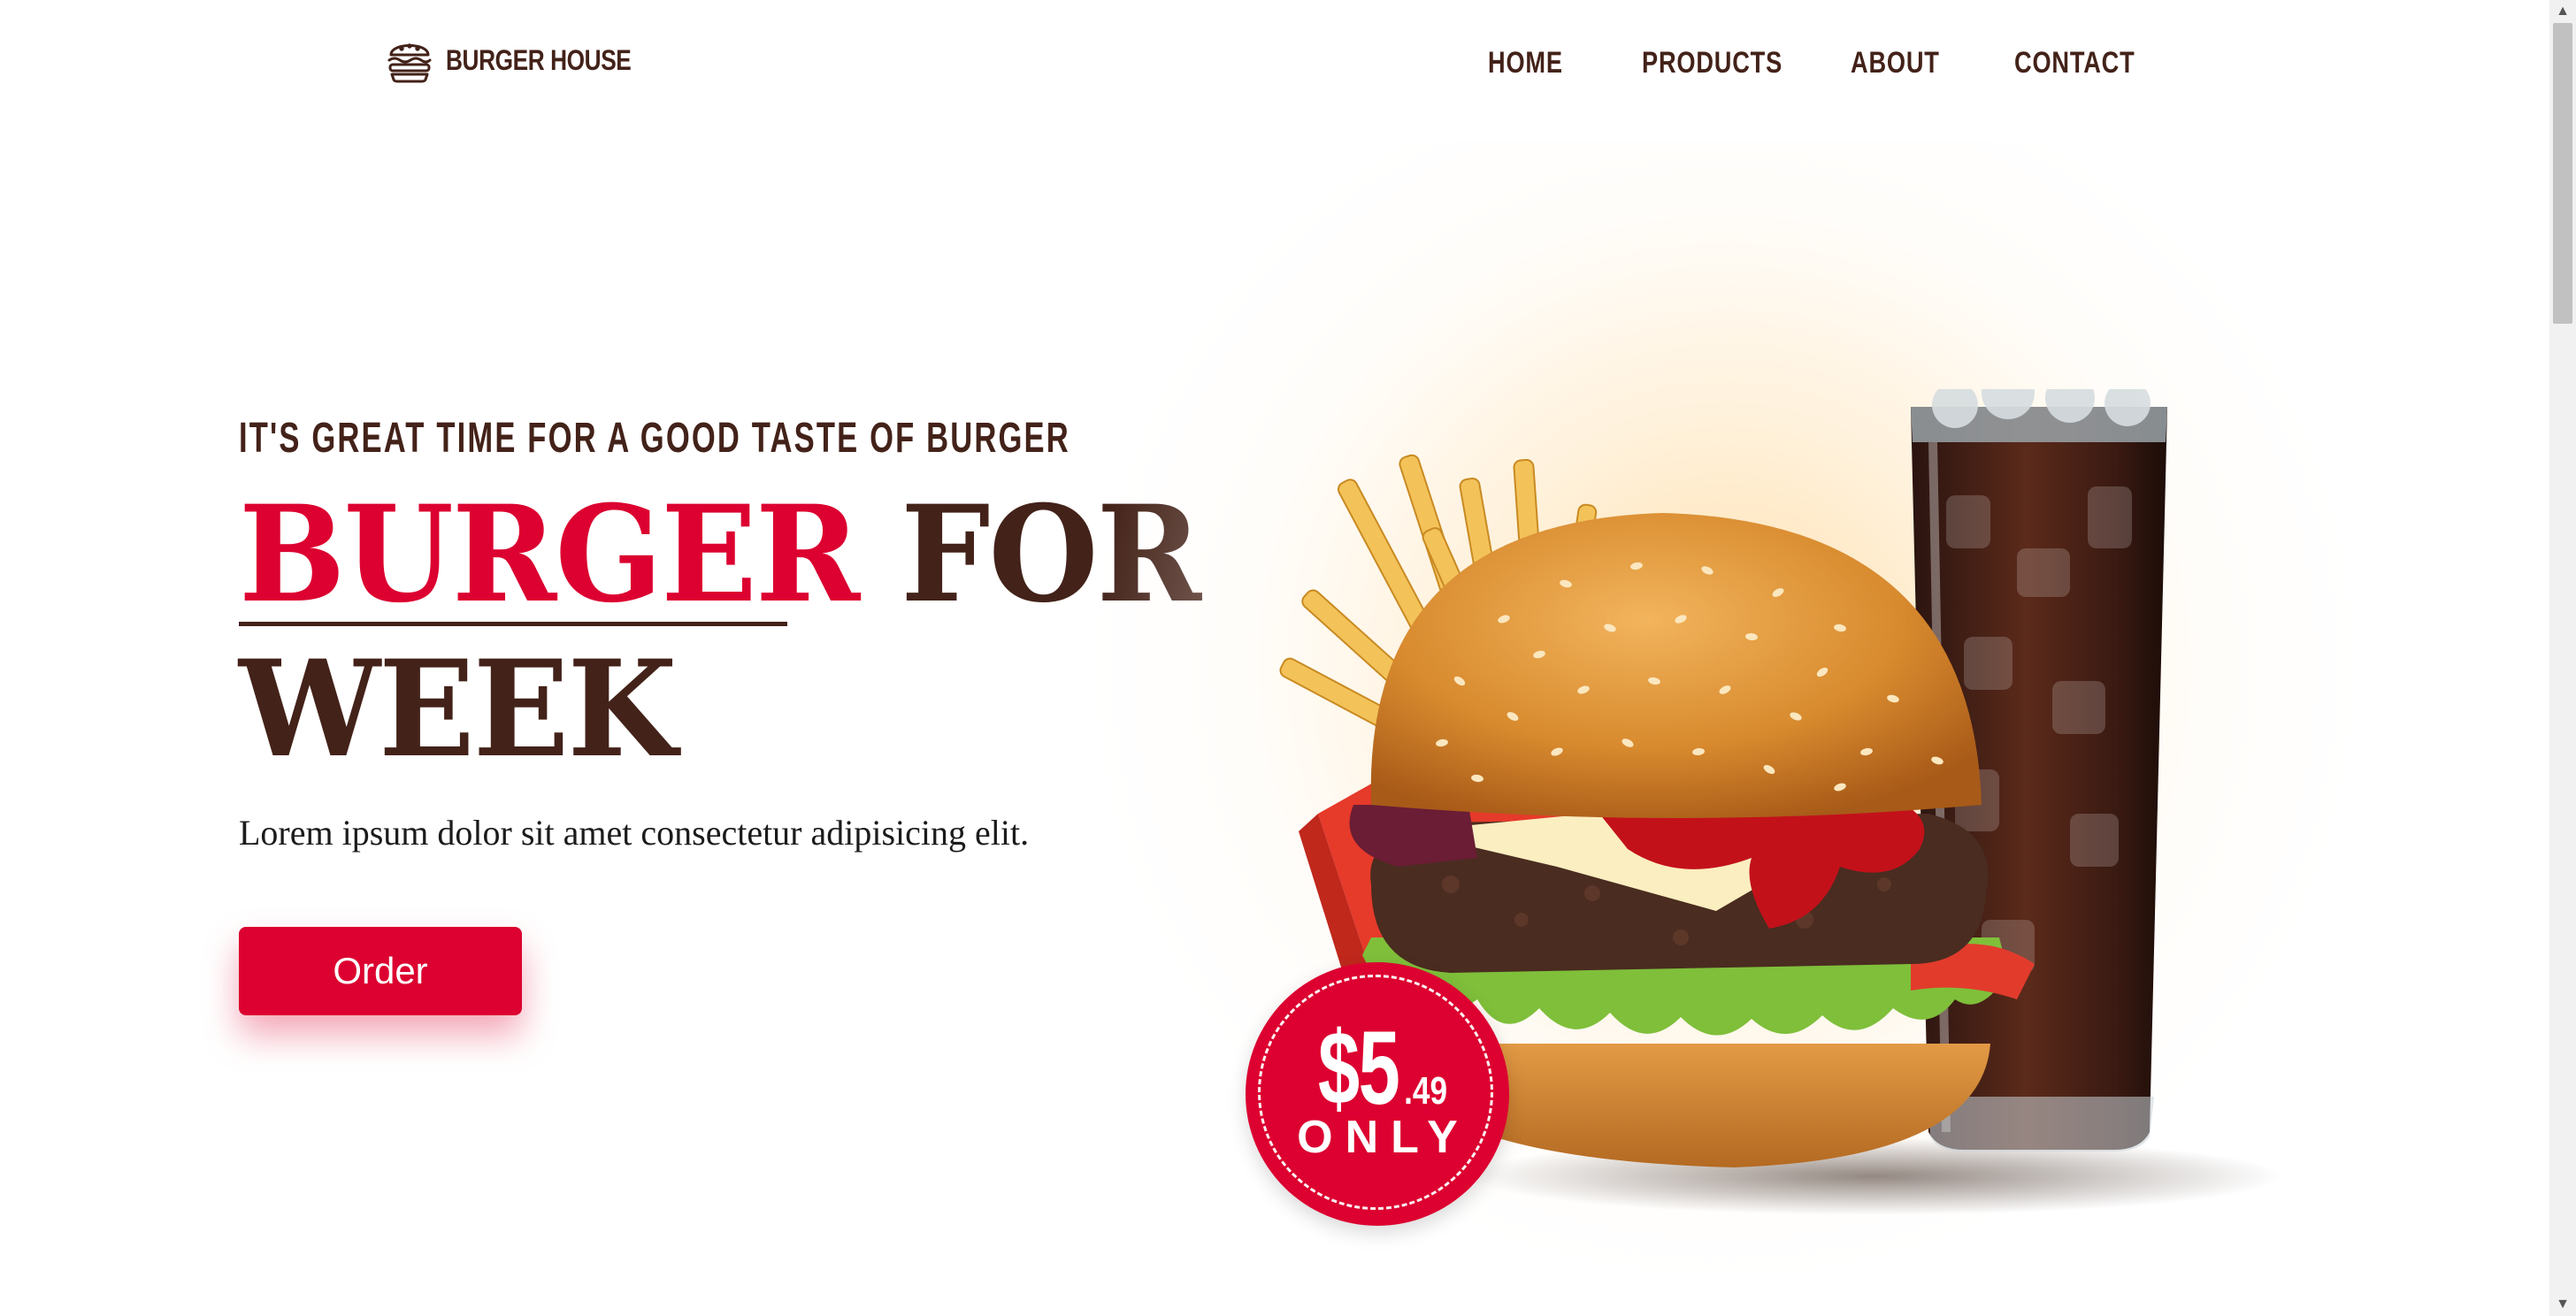  Describe the element at coordinates (513, 624) in the screenshot. I see `headline-underline` at that location.